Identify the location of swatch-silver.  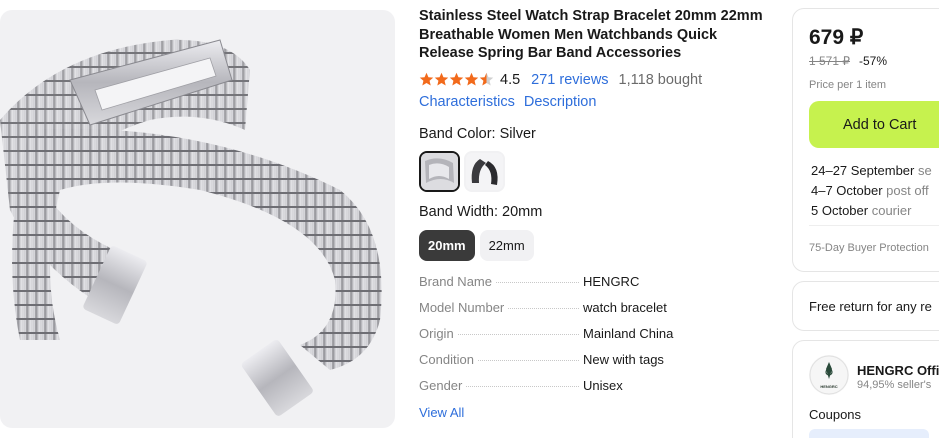
(439, 171).